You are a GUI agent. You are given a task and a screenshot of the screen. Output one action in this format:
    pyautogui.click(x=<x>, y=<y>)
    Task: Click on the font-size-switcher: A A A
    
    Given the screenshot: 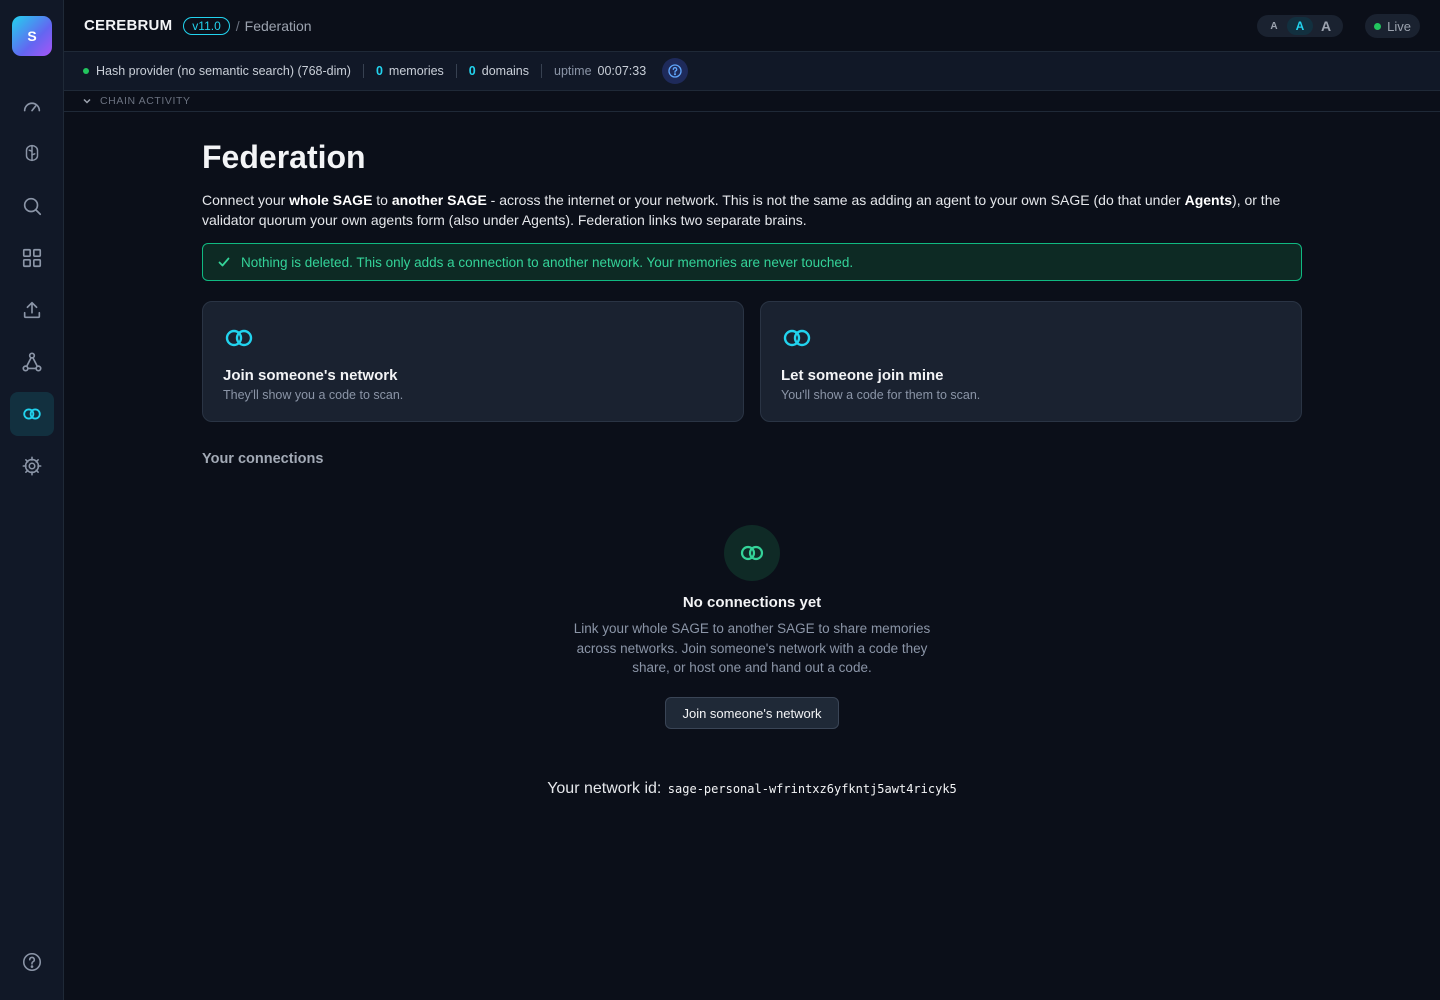 What is the action you would take?
    pyautogui.click(x=1300, y=26)
    